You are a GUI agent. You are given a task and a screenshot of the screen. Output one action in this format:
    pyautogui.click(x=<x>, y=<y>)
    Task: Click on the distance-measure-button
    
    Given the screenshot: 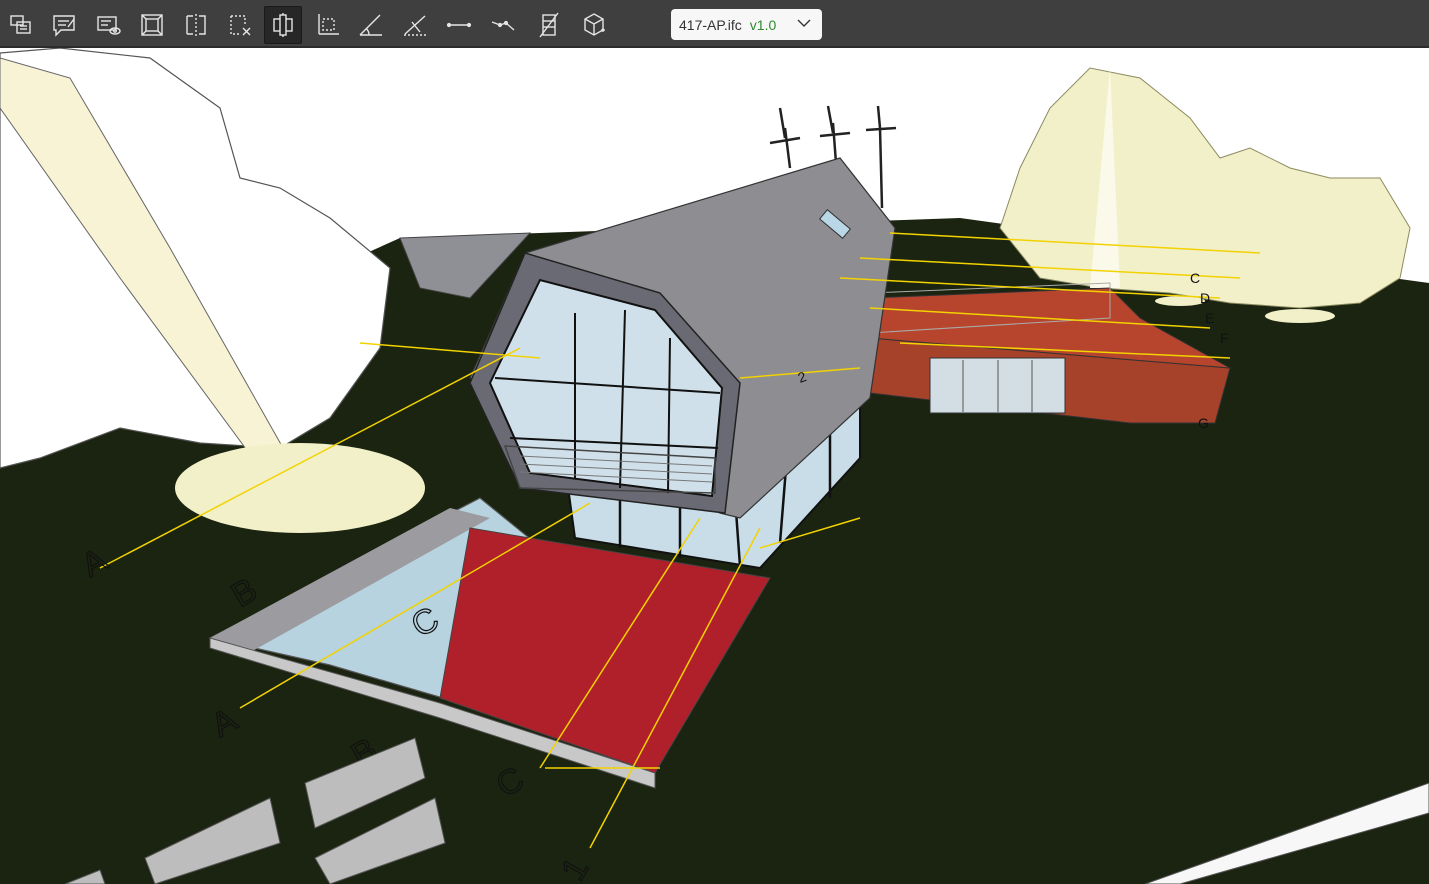 What is the action you would take?
    pyautogui.click(x=459, y=25)
    